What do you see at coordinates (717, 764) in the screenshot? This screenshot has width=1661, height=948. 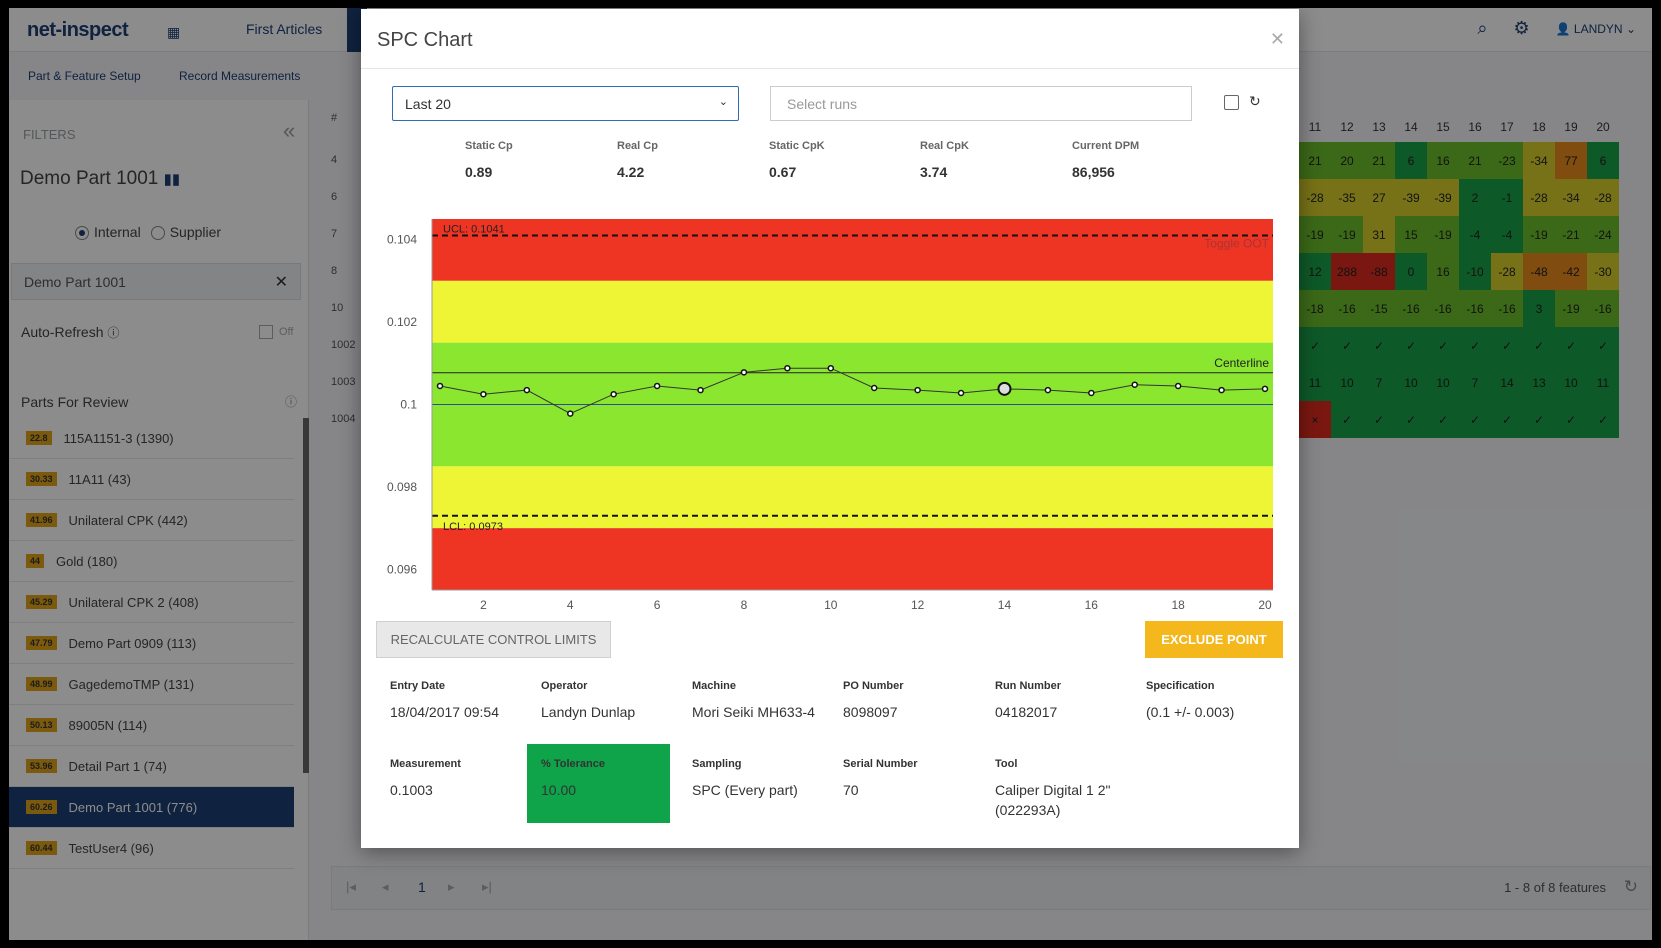 I see `sampling-label: Sampling` at bounding box center [717, 764].